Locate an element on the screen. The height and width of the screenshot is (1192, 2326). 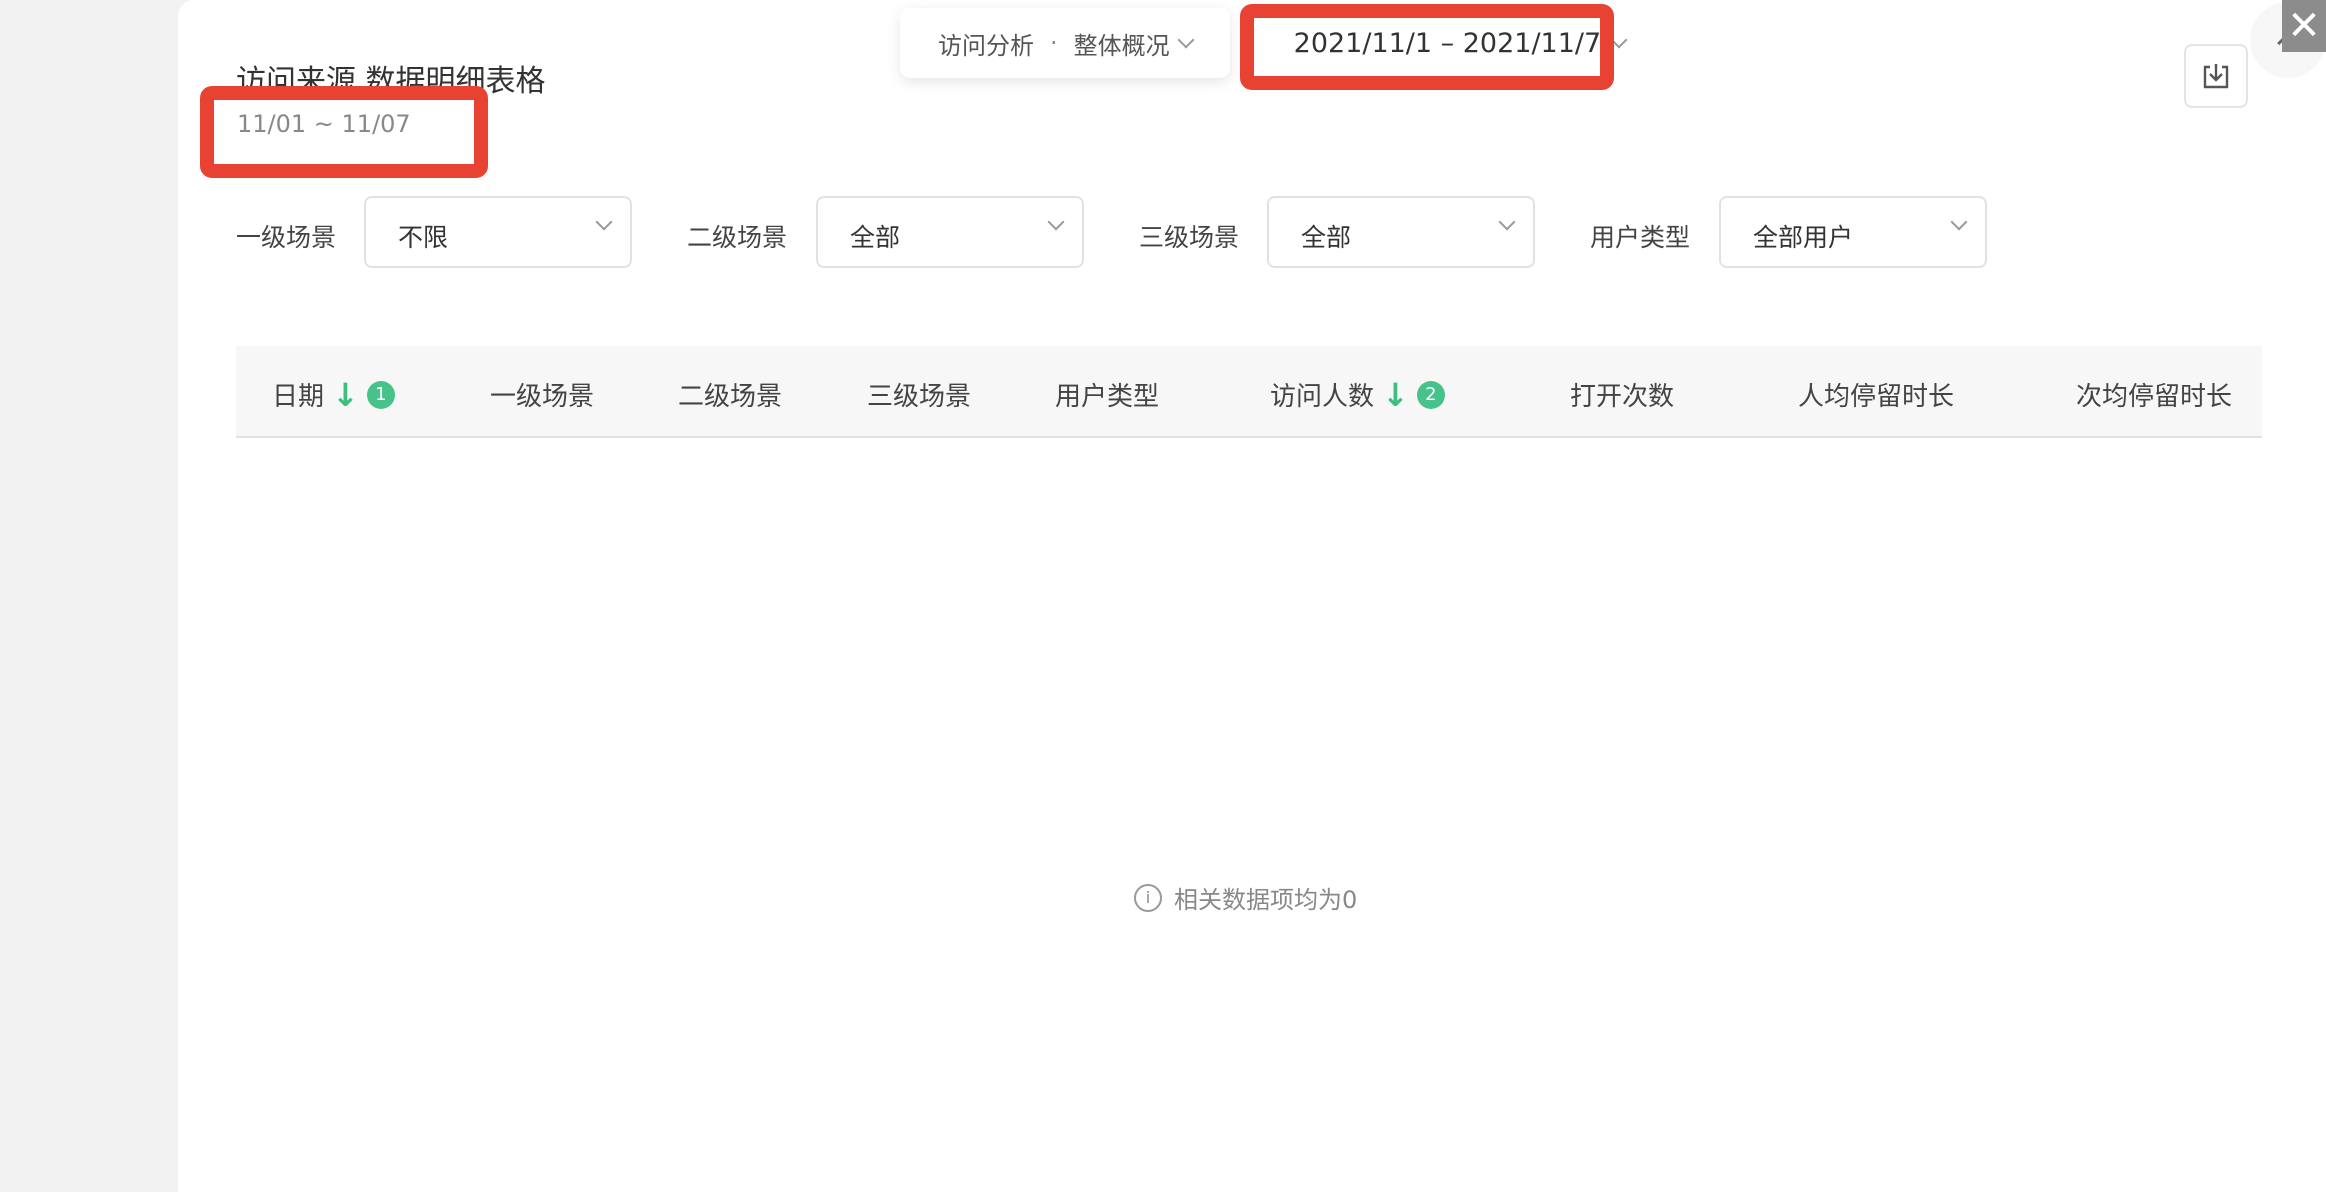
filter-value-level1: 不限 is located at coordinates (423, 237).